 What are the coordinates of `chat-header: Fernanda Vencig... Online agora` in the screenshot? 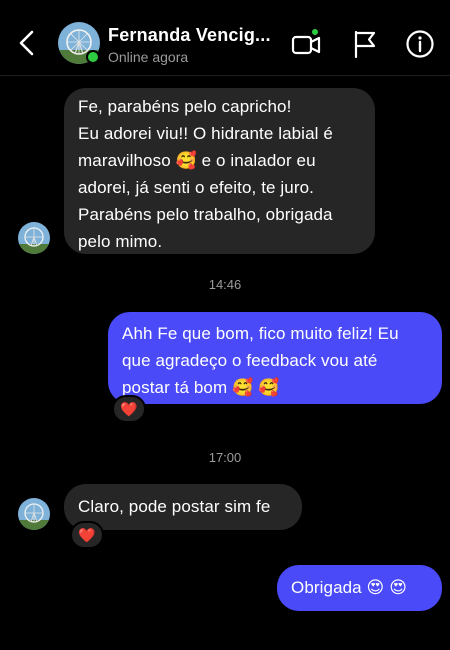 It's located at (225, 38).